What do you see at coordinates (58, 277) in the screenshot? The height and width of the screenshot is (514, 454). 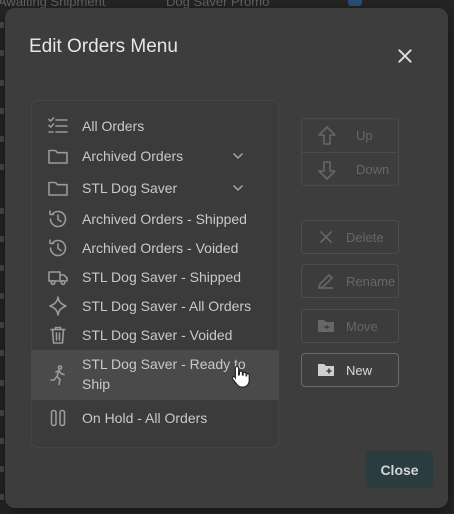 I see `truck-icon` at bounding box center [58, 277].